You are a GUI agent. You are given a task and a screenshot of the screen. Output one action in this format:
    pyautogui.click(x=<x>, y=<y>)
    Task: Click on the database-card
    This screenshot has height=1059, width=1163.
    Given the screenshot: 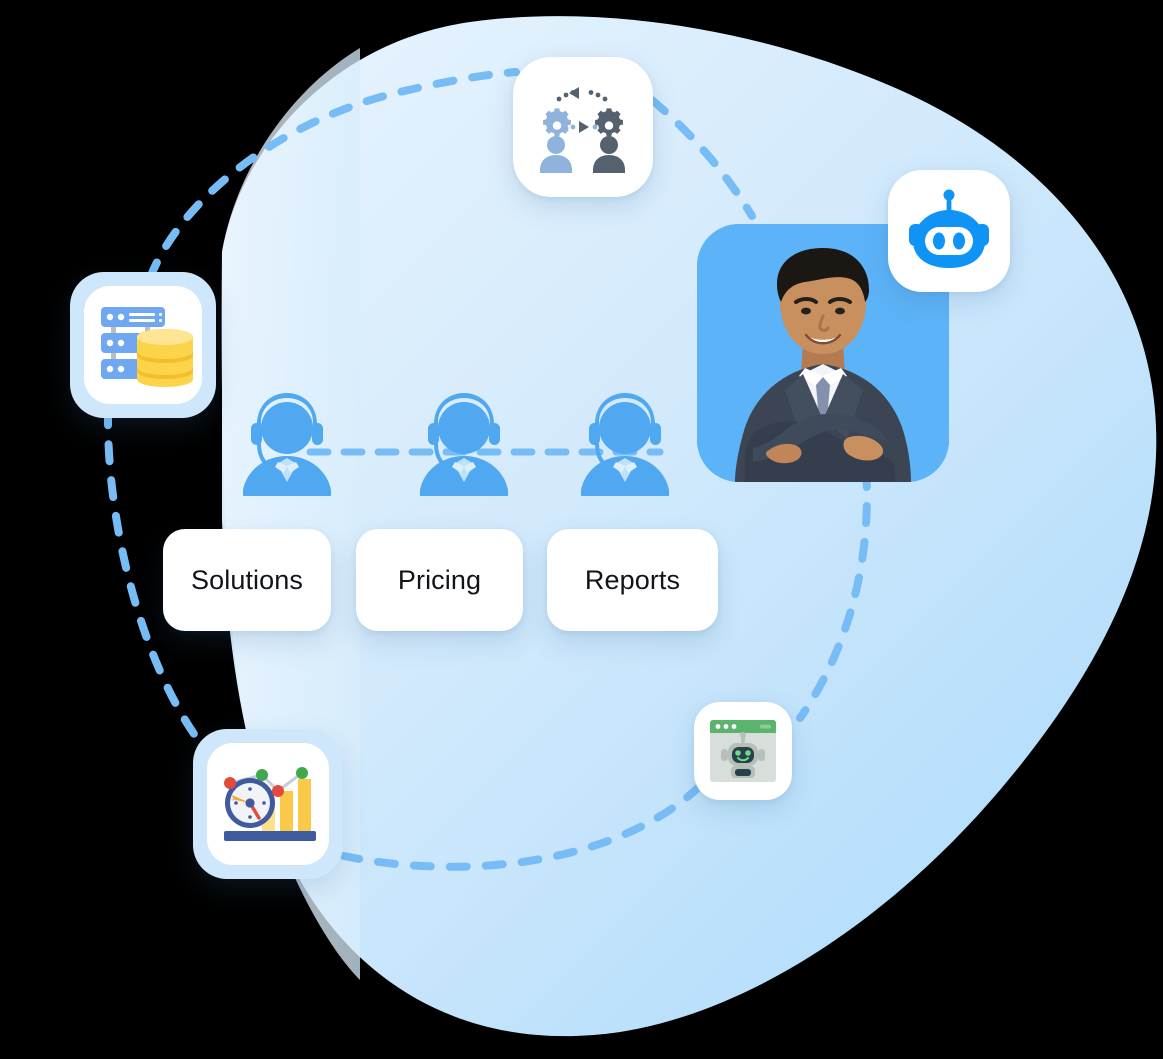 What is the action you would take?
    pyautogui.click(x=143, y=345)
    